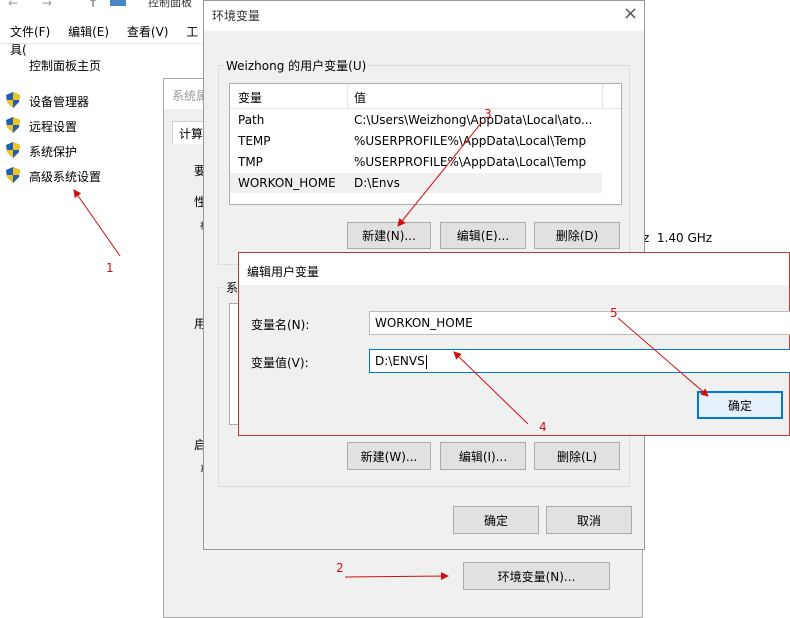  Describe the element at coordinates (340, 568) in the screenshot. I see `annotation-label-2: 2` at that location.